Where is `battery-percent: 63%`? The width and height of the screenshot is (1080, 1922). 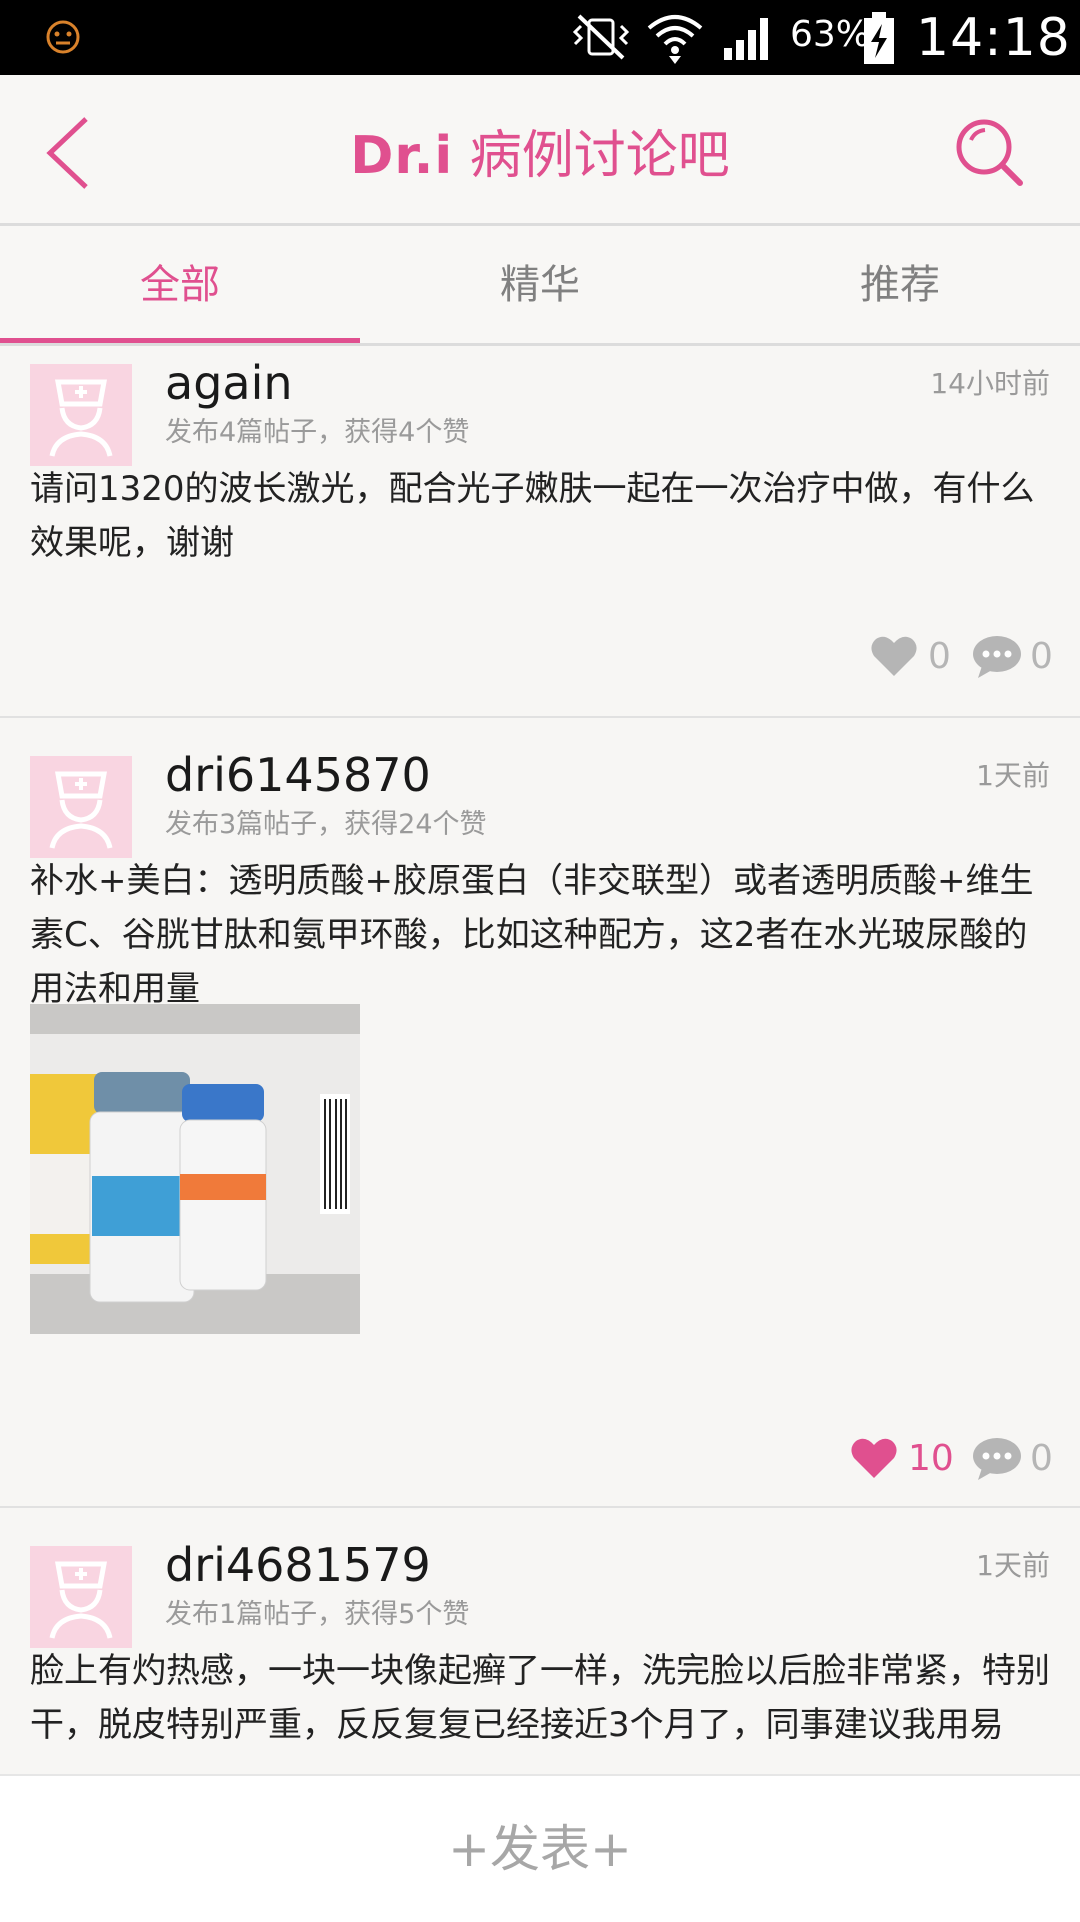 battery-percent: 63% is located at coordinates (830, 34).